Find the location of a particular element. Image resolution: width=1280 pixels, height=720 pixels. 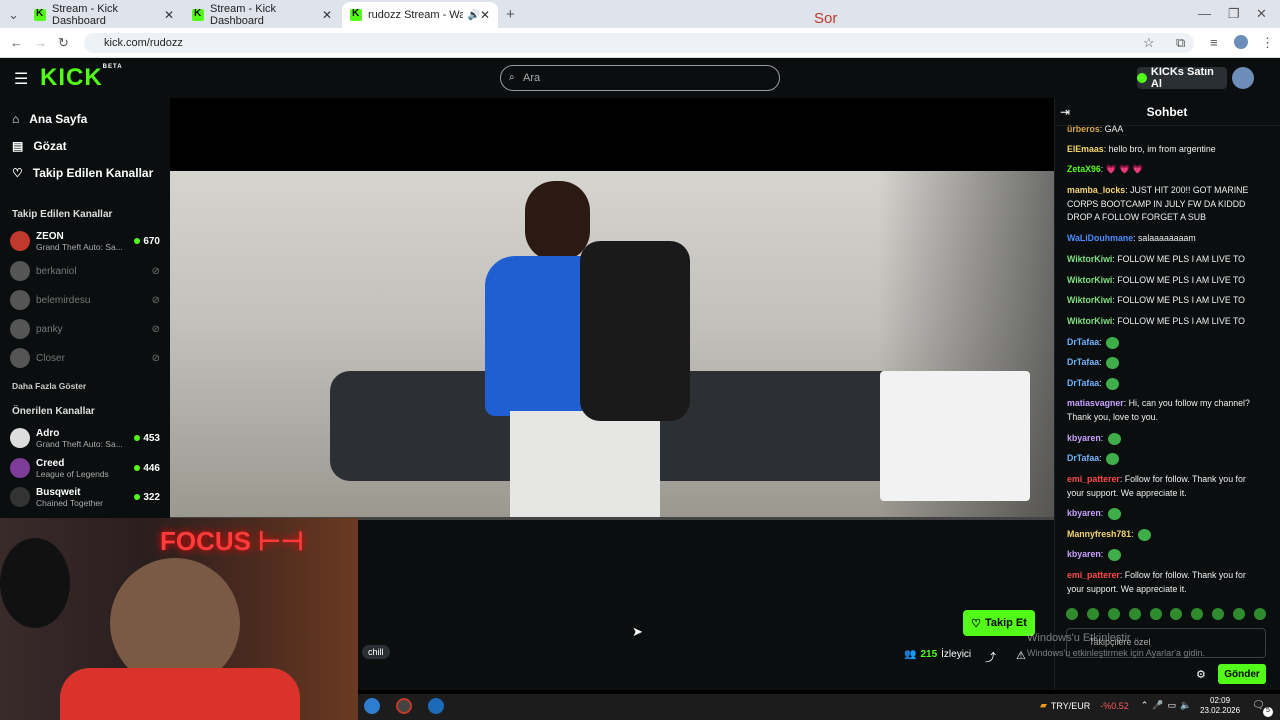

chat-message: DrTafaa: is located at coordinates (1163, 459).